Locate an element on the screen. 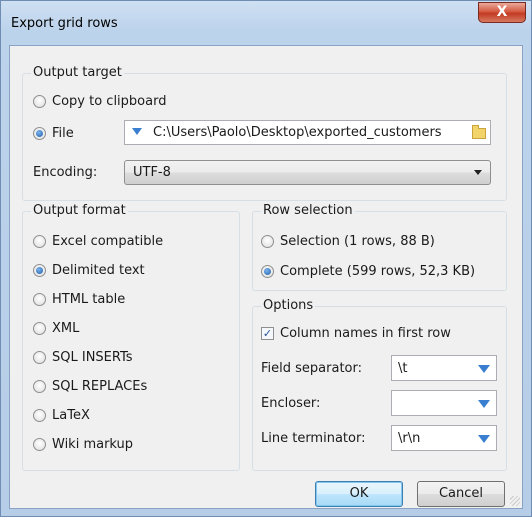 The width and height of the screenshot is (532, 517). radio-sql-replaces: SQL REPLACEs is located at coordinates (90, 386).